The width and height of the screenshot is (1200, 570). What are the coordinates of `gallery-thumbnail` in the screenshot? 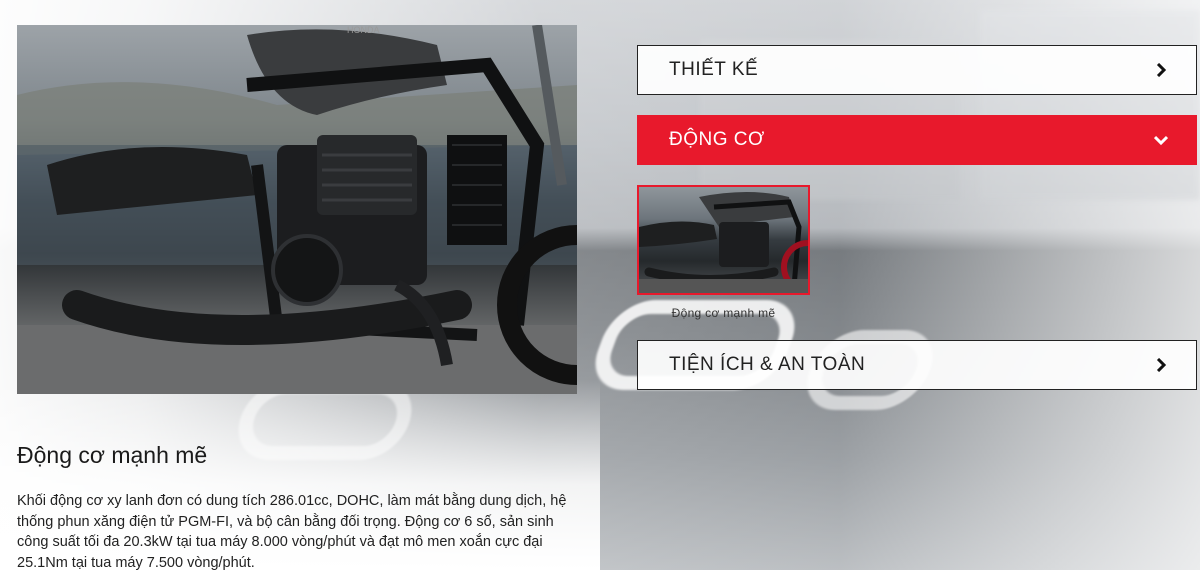 It's located at (723, 240).